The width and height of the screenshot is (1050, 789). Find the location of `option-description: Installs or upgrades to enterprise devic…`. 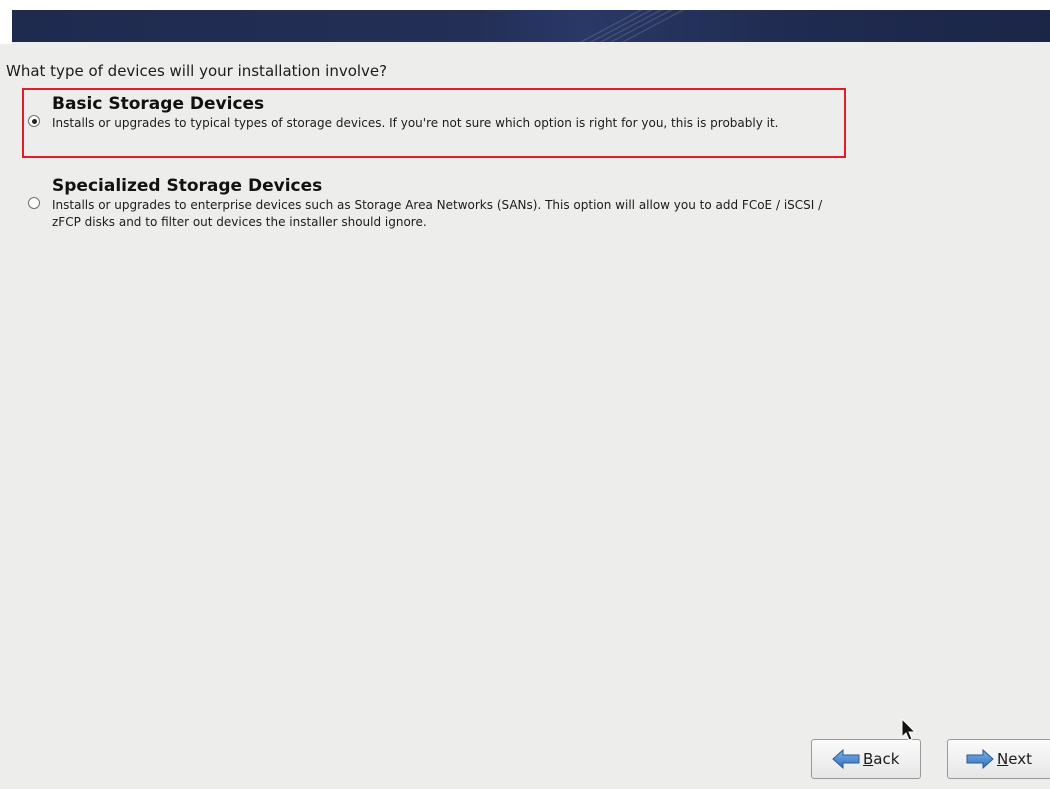

option-description: Installs or upgrades to enterprise devic… is located at coordinates (437, 213).